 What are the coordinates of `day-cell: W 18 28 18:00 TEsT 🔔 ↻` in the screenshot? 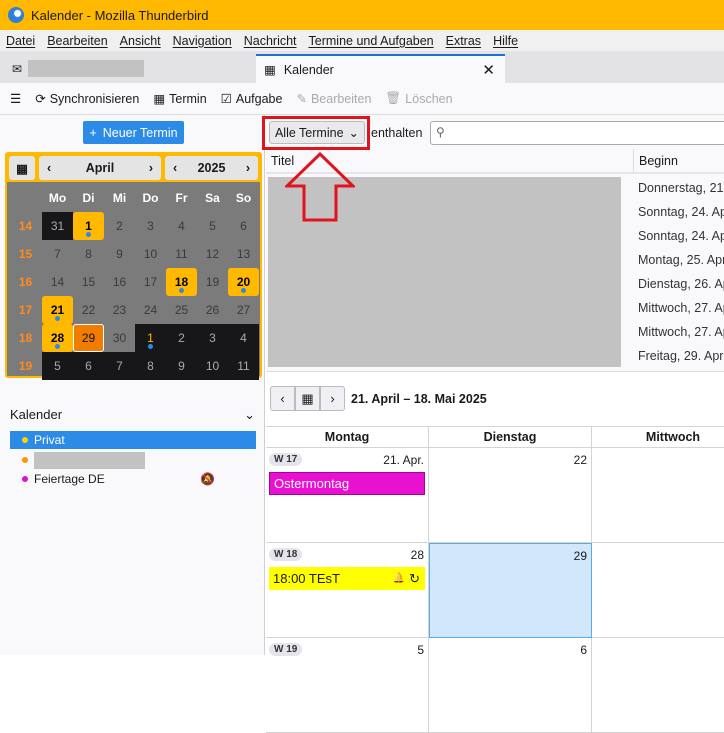 It's located at (347, 590).